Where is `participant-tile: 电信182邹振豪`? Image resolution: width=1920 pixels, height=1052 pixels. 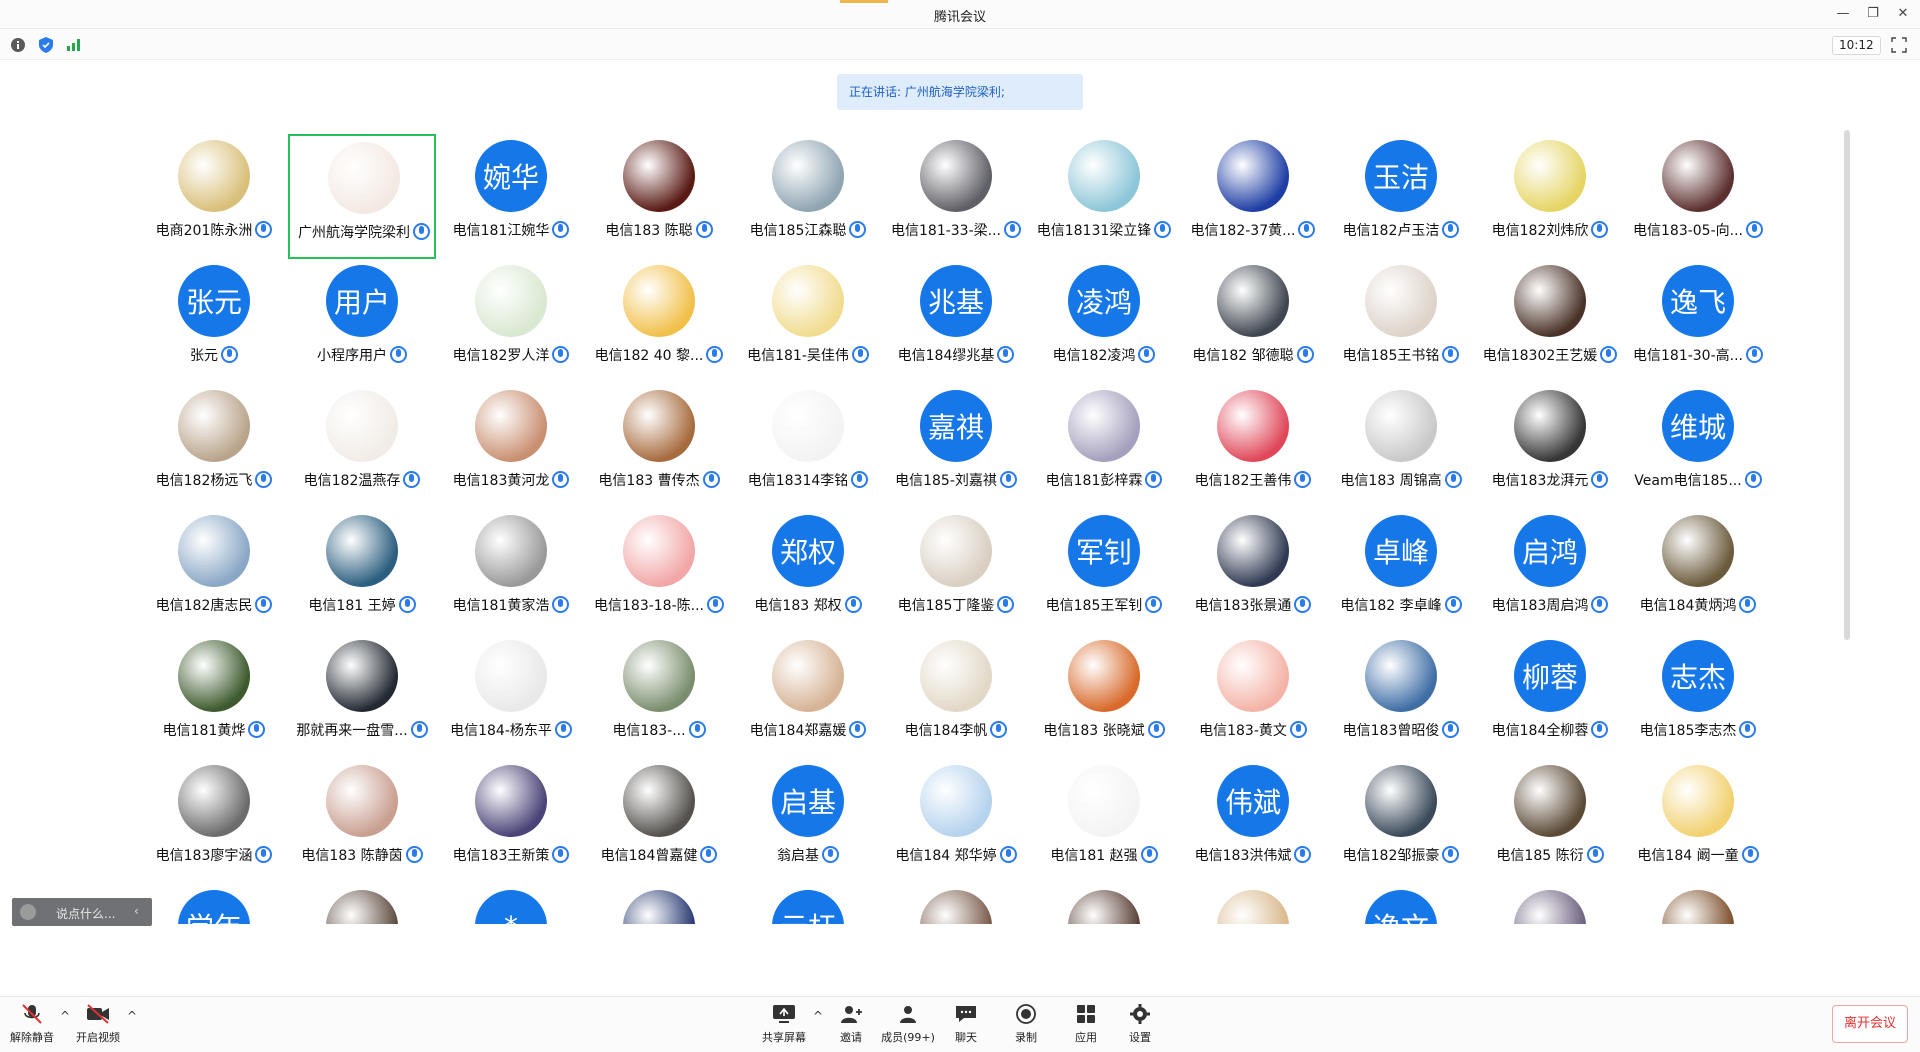
participant-tile: 电信182邹振豪 is located at coordinates (1401, 821).